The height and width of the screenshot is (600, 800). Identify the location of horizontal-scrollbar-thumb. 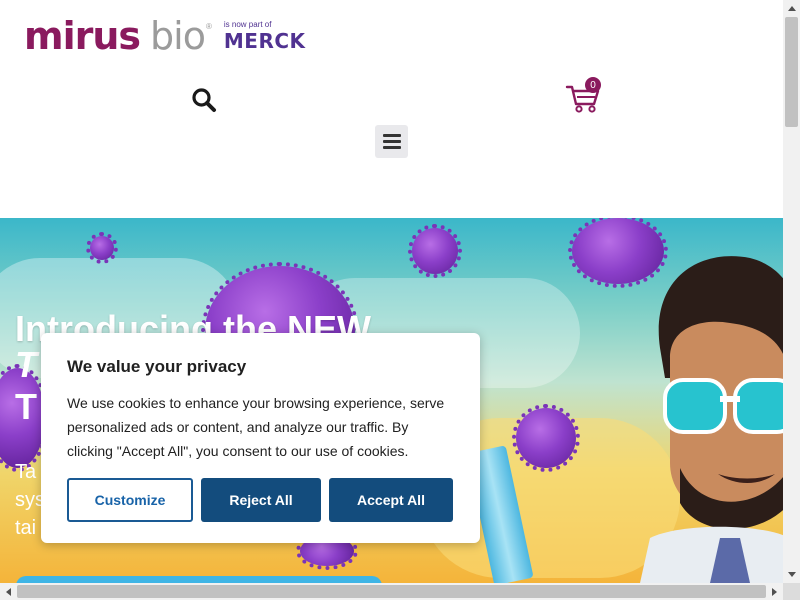
(391, 591).